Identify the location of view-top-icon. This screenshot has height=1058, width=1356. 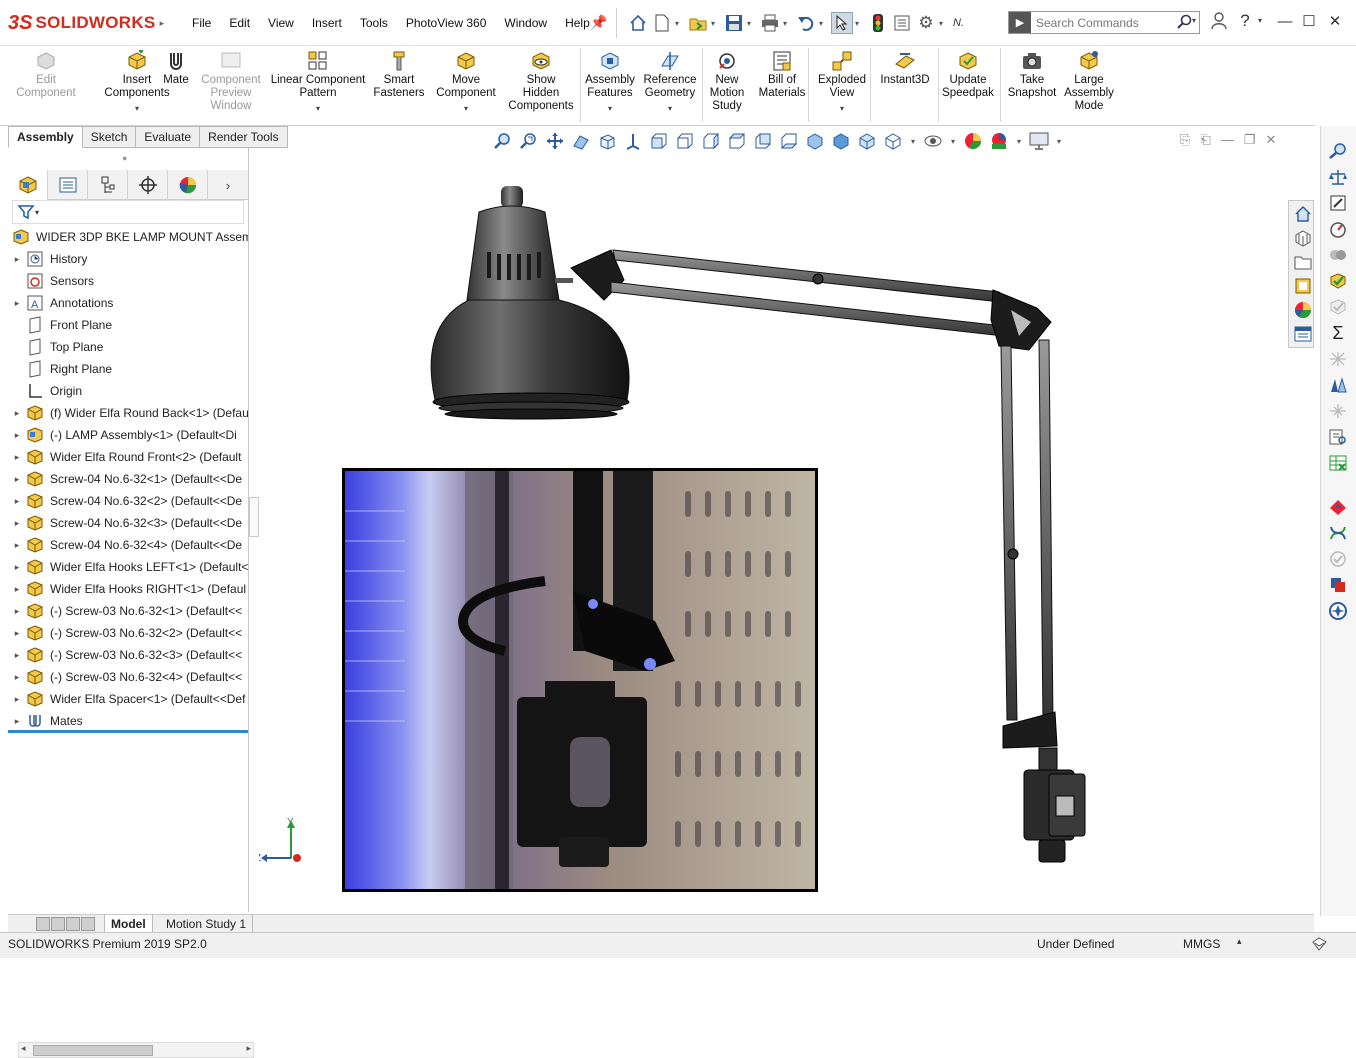
(763, 141).